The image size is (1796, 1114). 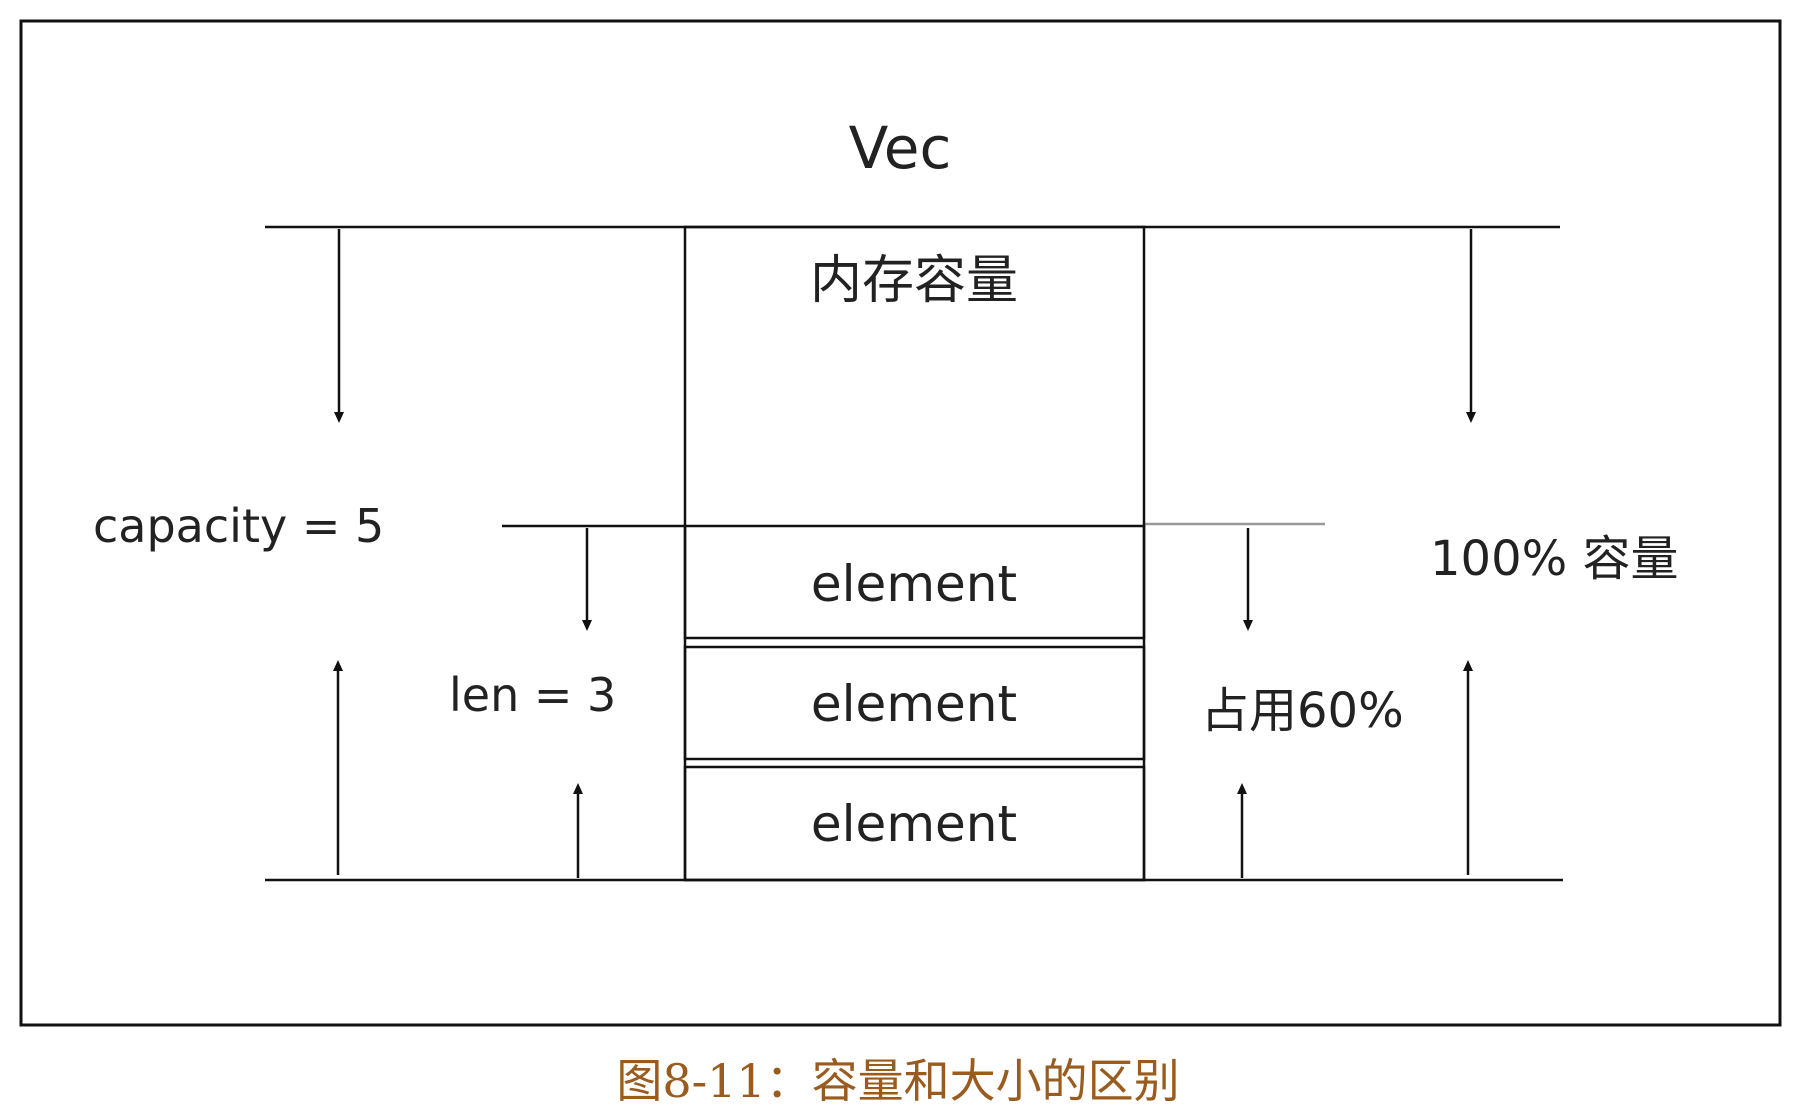 I want to click on diagram-title: Vec, so click(x=900, y=148).